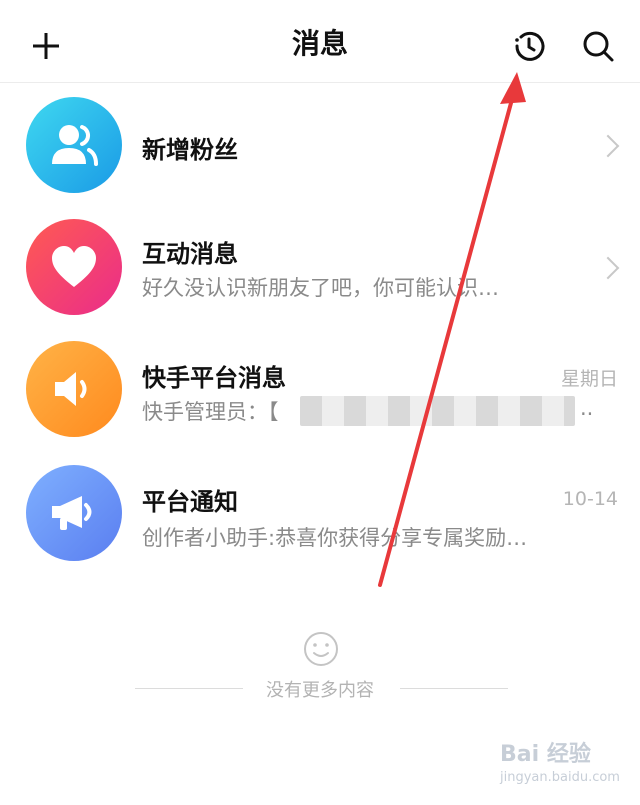 The height and width of the screenshot is (805, 640). I want to click on row-subtitle: 快手管理员：【, so click(210, 412).